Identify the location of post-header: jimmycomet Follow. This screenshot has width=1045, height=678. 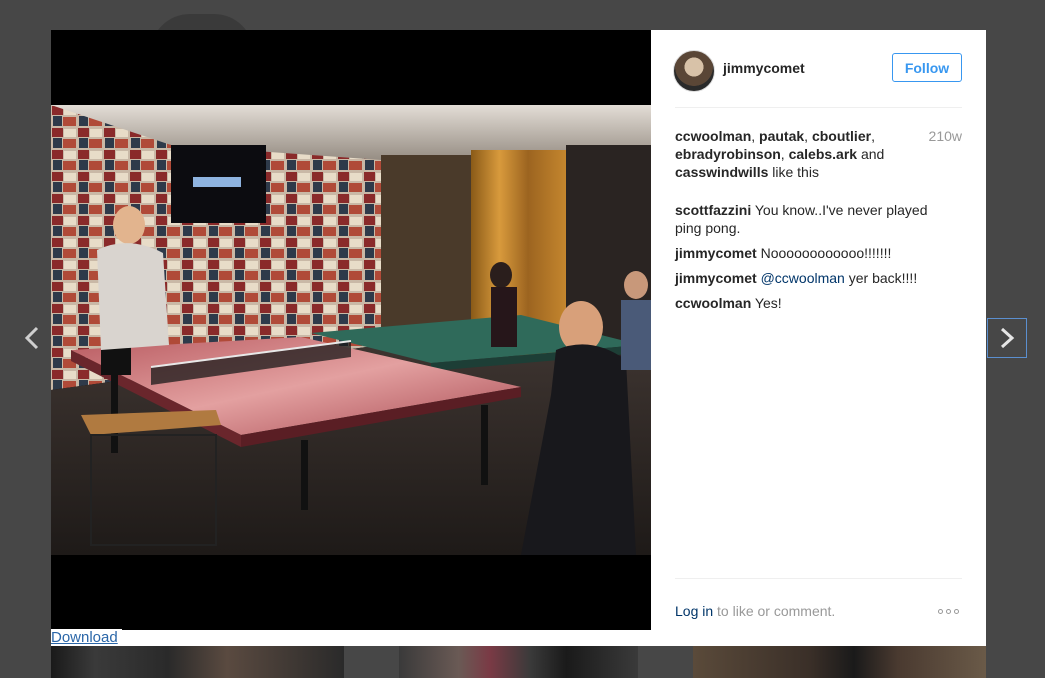
(817, 79).